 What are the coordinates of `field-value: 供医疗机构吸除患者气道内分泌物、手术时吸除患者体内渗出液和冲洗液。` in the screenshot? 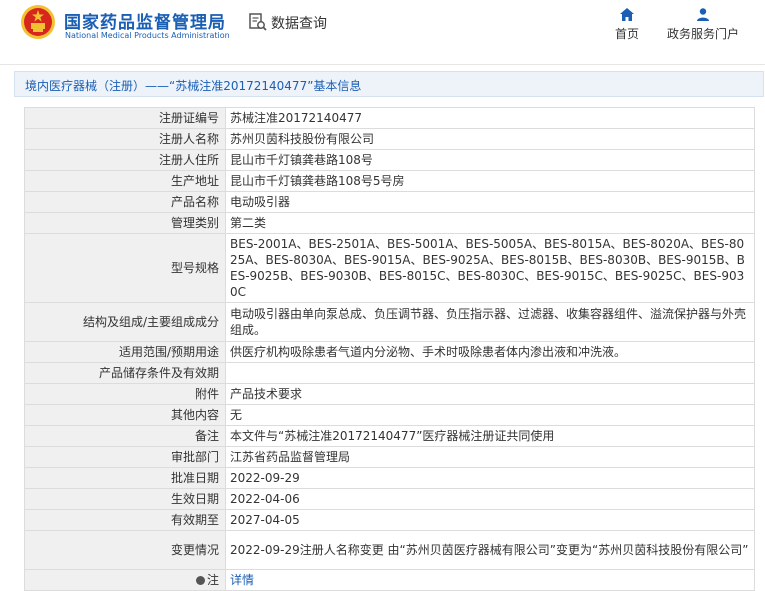 It's located at (490, 352).